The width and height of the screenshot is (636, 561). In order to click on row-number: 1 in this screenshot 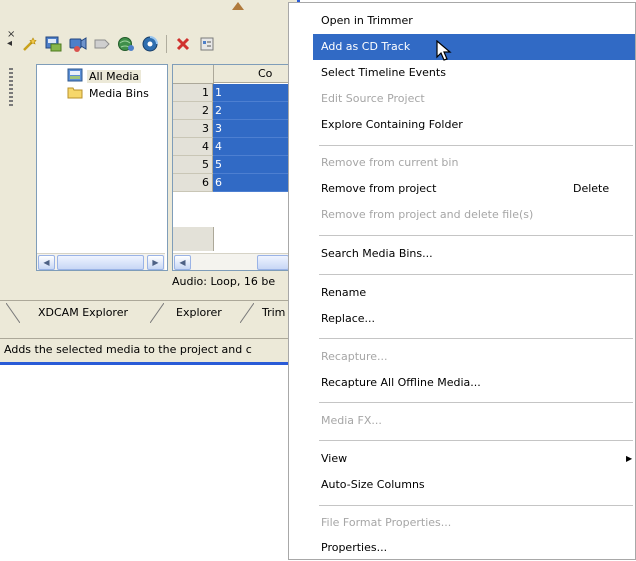, I will do `click(193, 93)`.